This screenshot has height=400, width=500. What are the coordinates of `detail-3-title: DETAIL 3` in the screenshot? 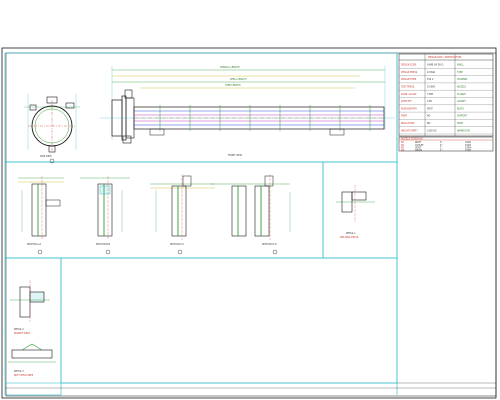 It's located at (19, 371).